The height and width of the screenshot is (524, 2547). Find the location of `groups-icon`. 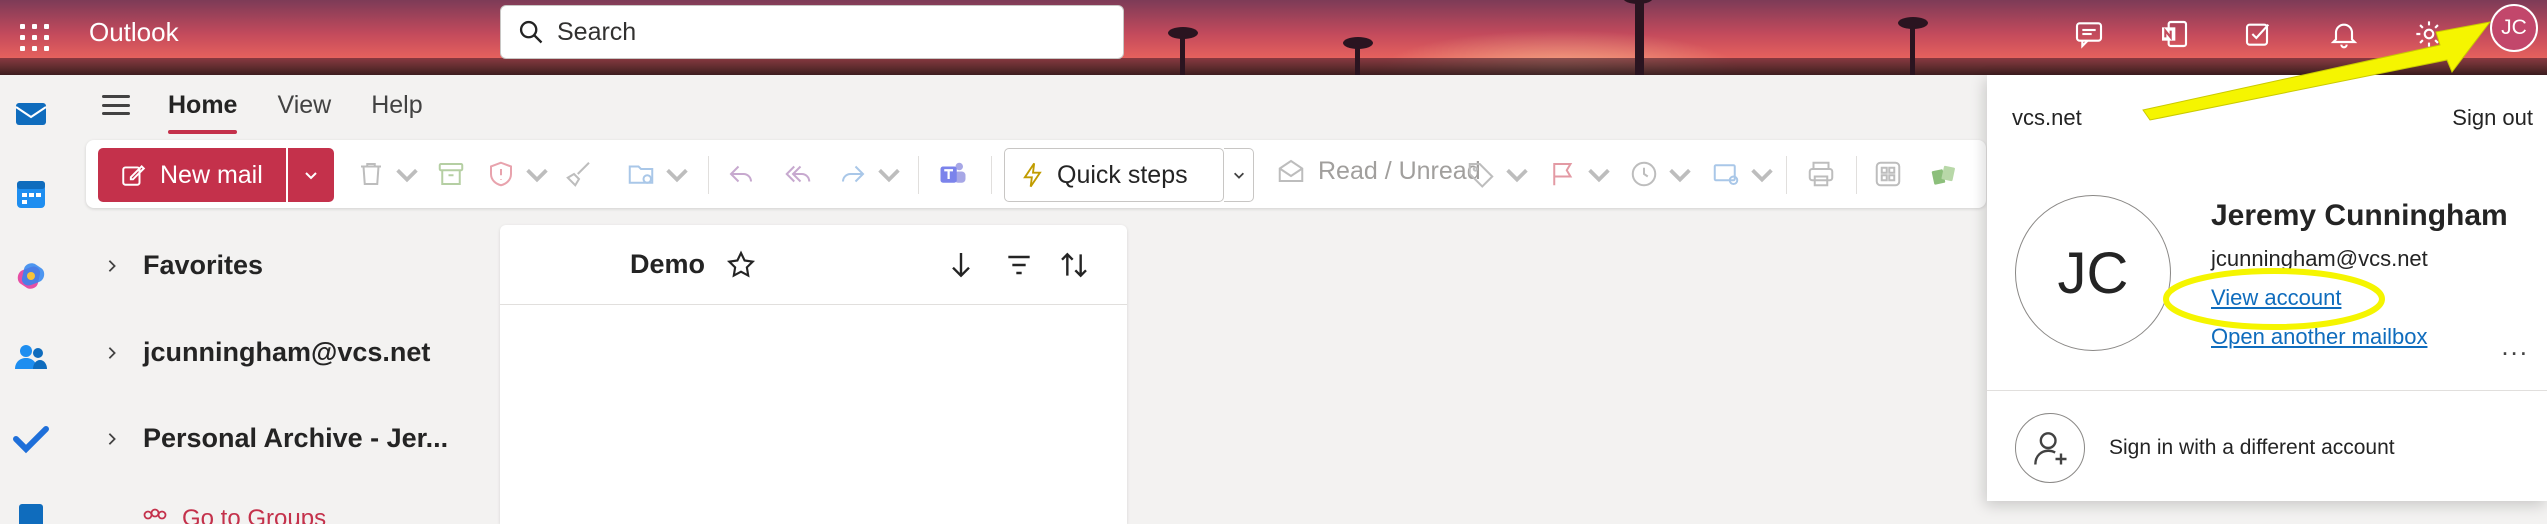

groups-icon is located at coordinates (155, 514).